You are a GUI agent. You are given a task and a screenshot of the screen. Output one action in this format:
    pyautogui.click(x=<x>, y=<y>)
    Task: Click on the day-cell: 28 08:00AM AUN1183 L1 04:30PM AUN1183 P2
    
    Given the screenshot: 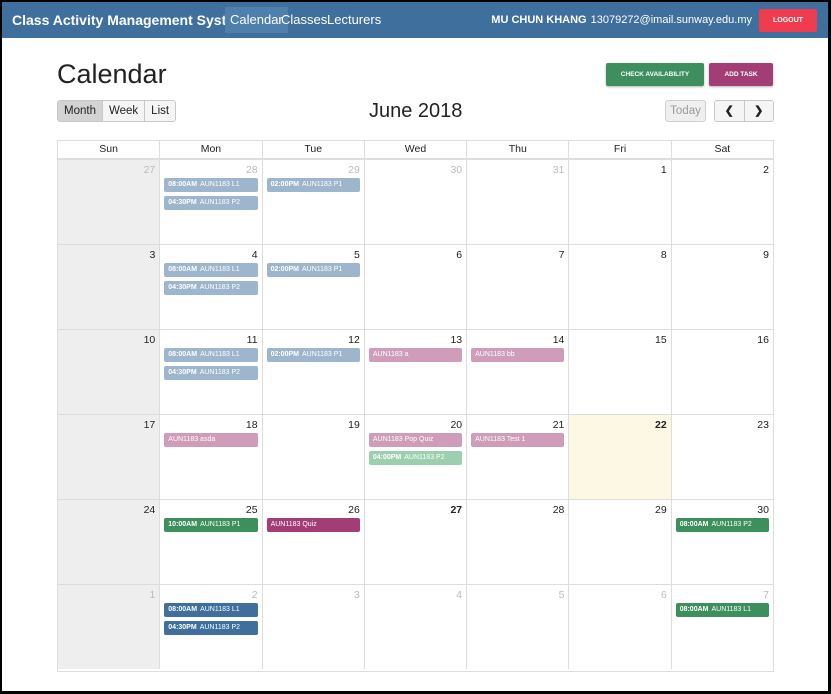 What is the action you would take?
    pyautogui.click(x=211, y=202)
    